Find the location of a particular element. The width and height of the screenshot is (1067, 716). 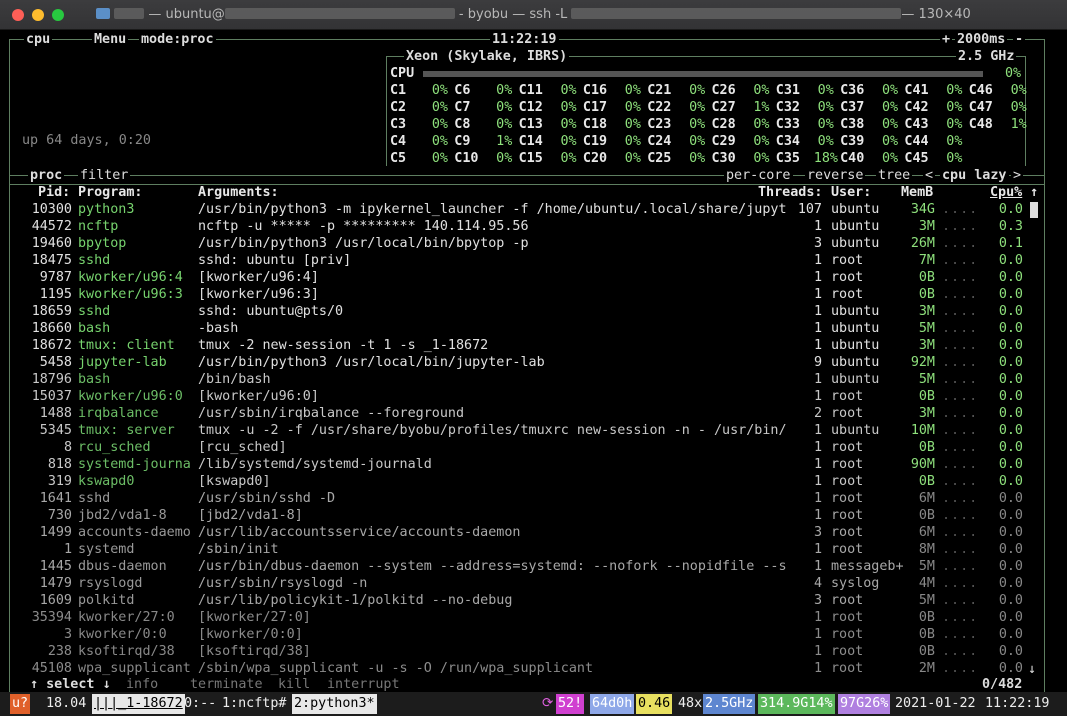

tab-menu: Menu is located at coordinates (110, 39).